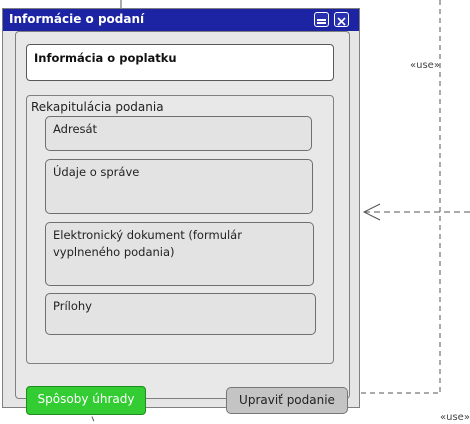  Describe the element at coordinates (180, 62) in the screenshot. I see `fee-info-field: Informácia o poplatku` at that location.